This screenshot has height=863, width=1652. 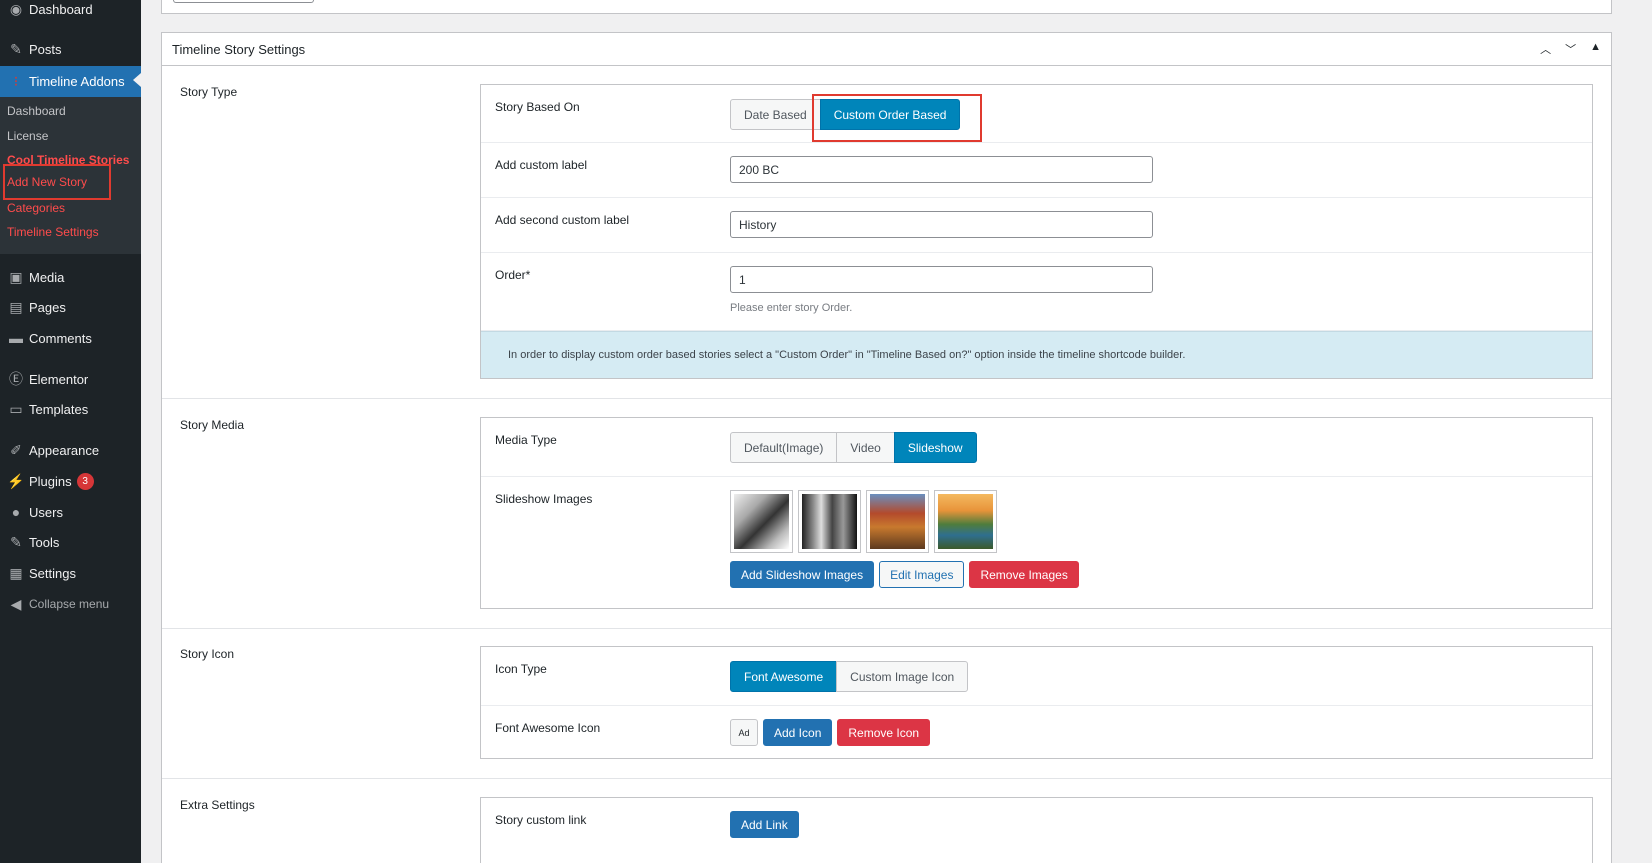 I want to click on remove-images-button: Remove Images, so click(x=1024, y=574).